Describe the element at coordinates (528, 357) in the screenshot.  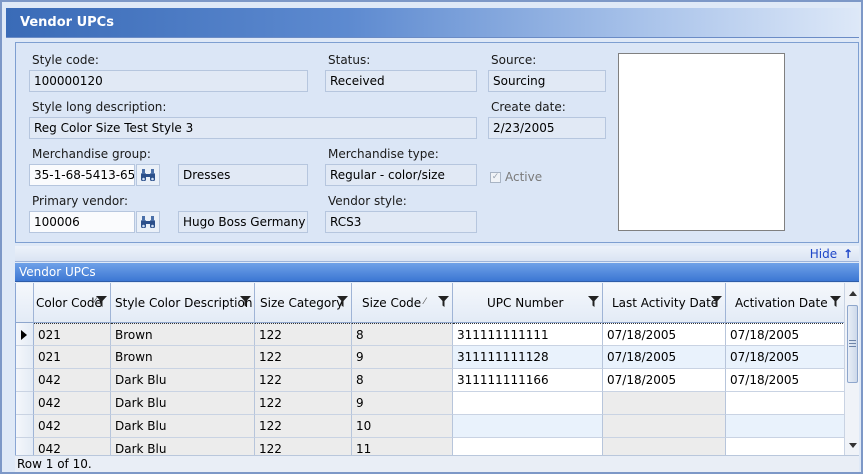
I see `cell-upc-number: 311111111128` at that location.